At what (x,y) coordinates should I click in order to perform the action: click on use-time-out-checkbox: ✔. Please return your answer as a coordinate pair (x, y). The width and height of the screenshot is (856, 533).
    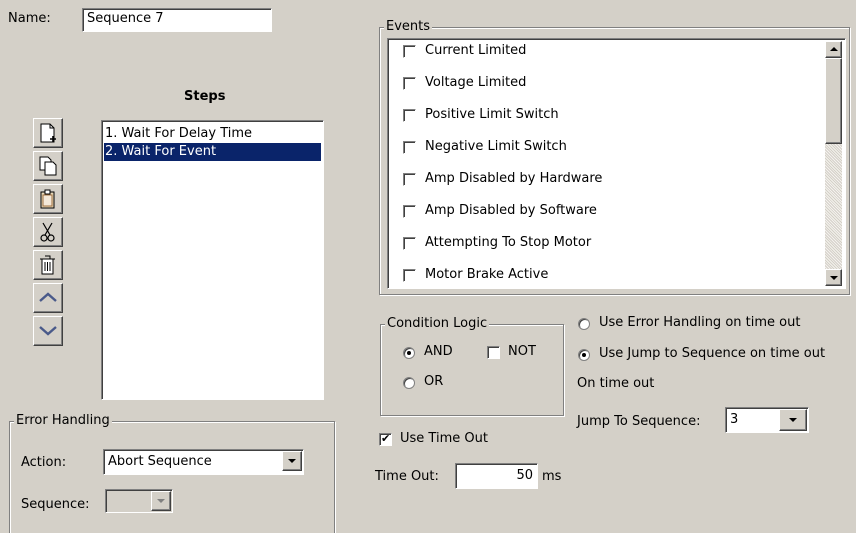
    Looking at the image, I should click on (385, 439).